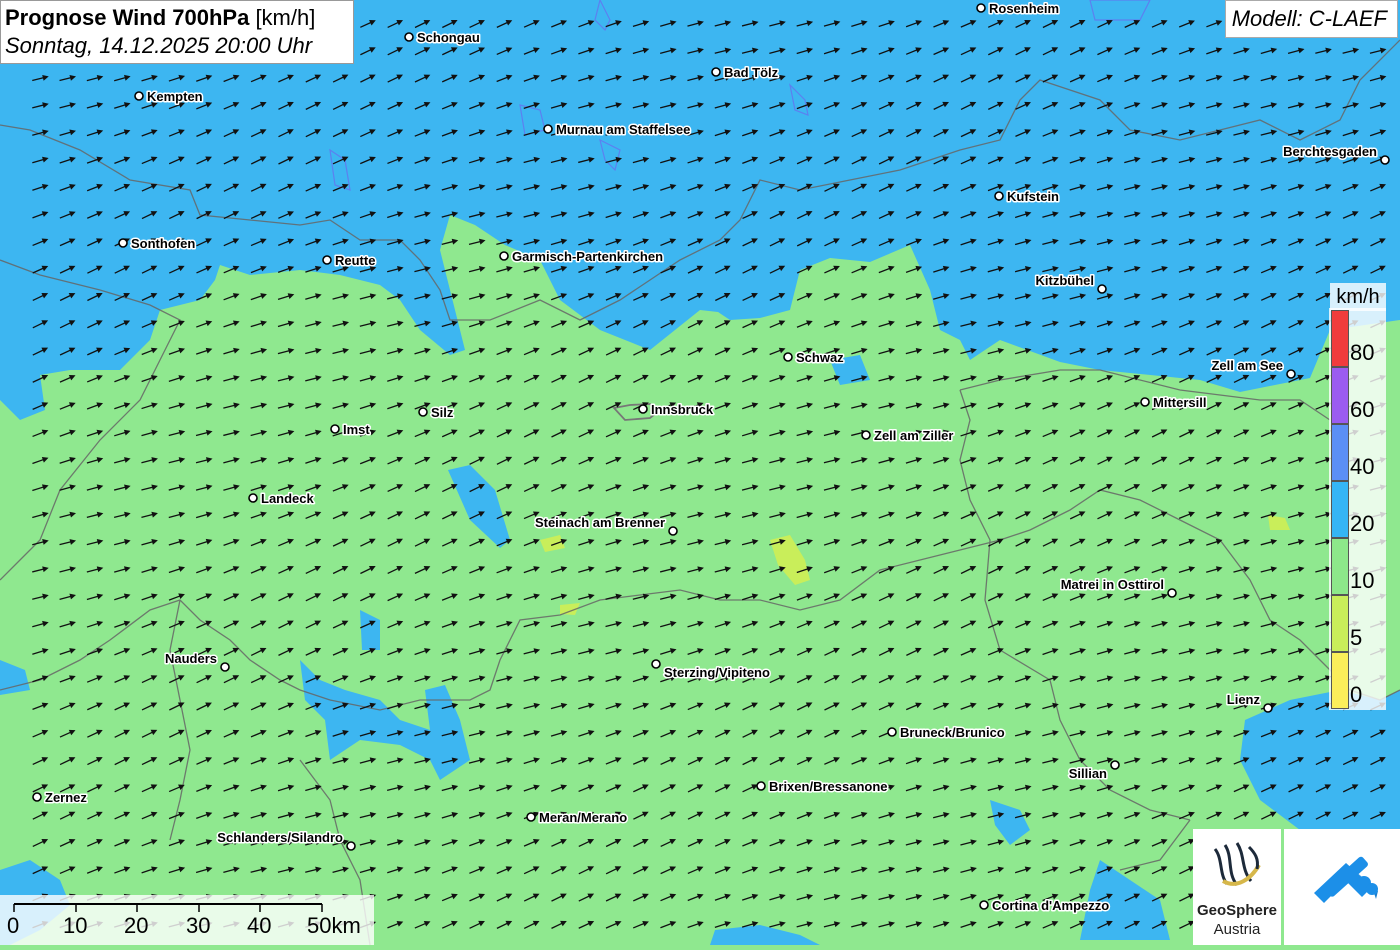 The height and width of the screenshot is (950, 1400). I want to click on city-label: Nauders, so click(191, 658).